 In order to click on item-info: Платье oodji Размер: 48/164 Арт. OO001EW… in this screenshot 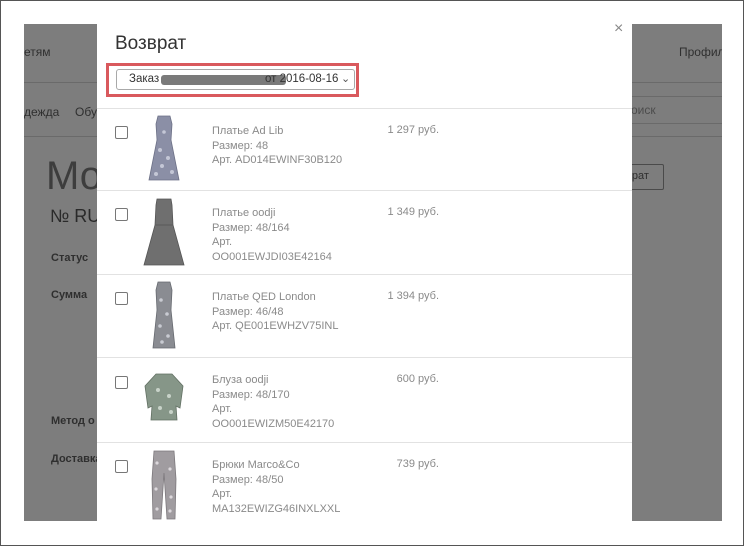, I will do `click(272, 235)`.